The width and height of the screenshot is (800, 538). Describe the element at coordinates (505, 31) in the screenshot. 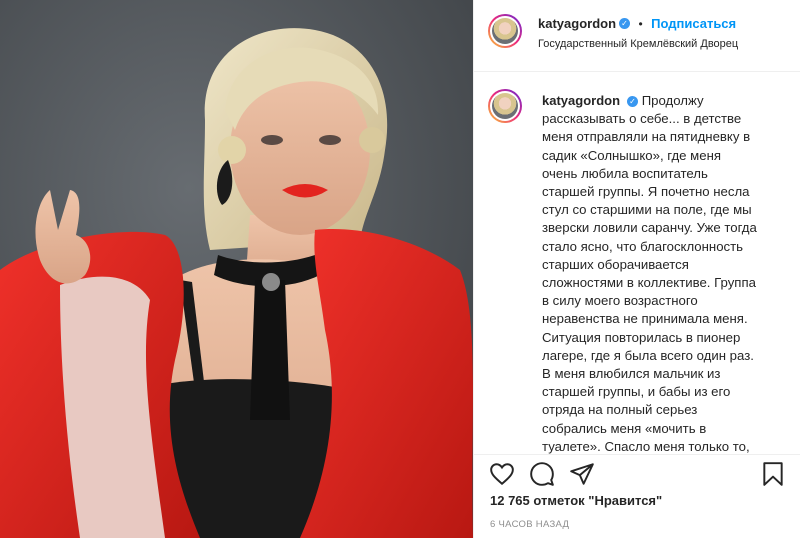

I see `author-avatar` at that location.